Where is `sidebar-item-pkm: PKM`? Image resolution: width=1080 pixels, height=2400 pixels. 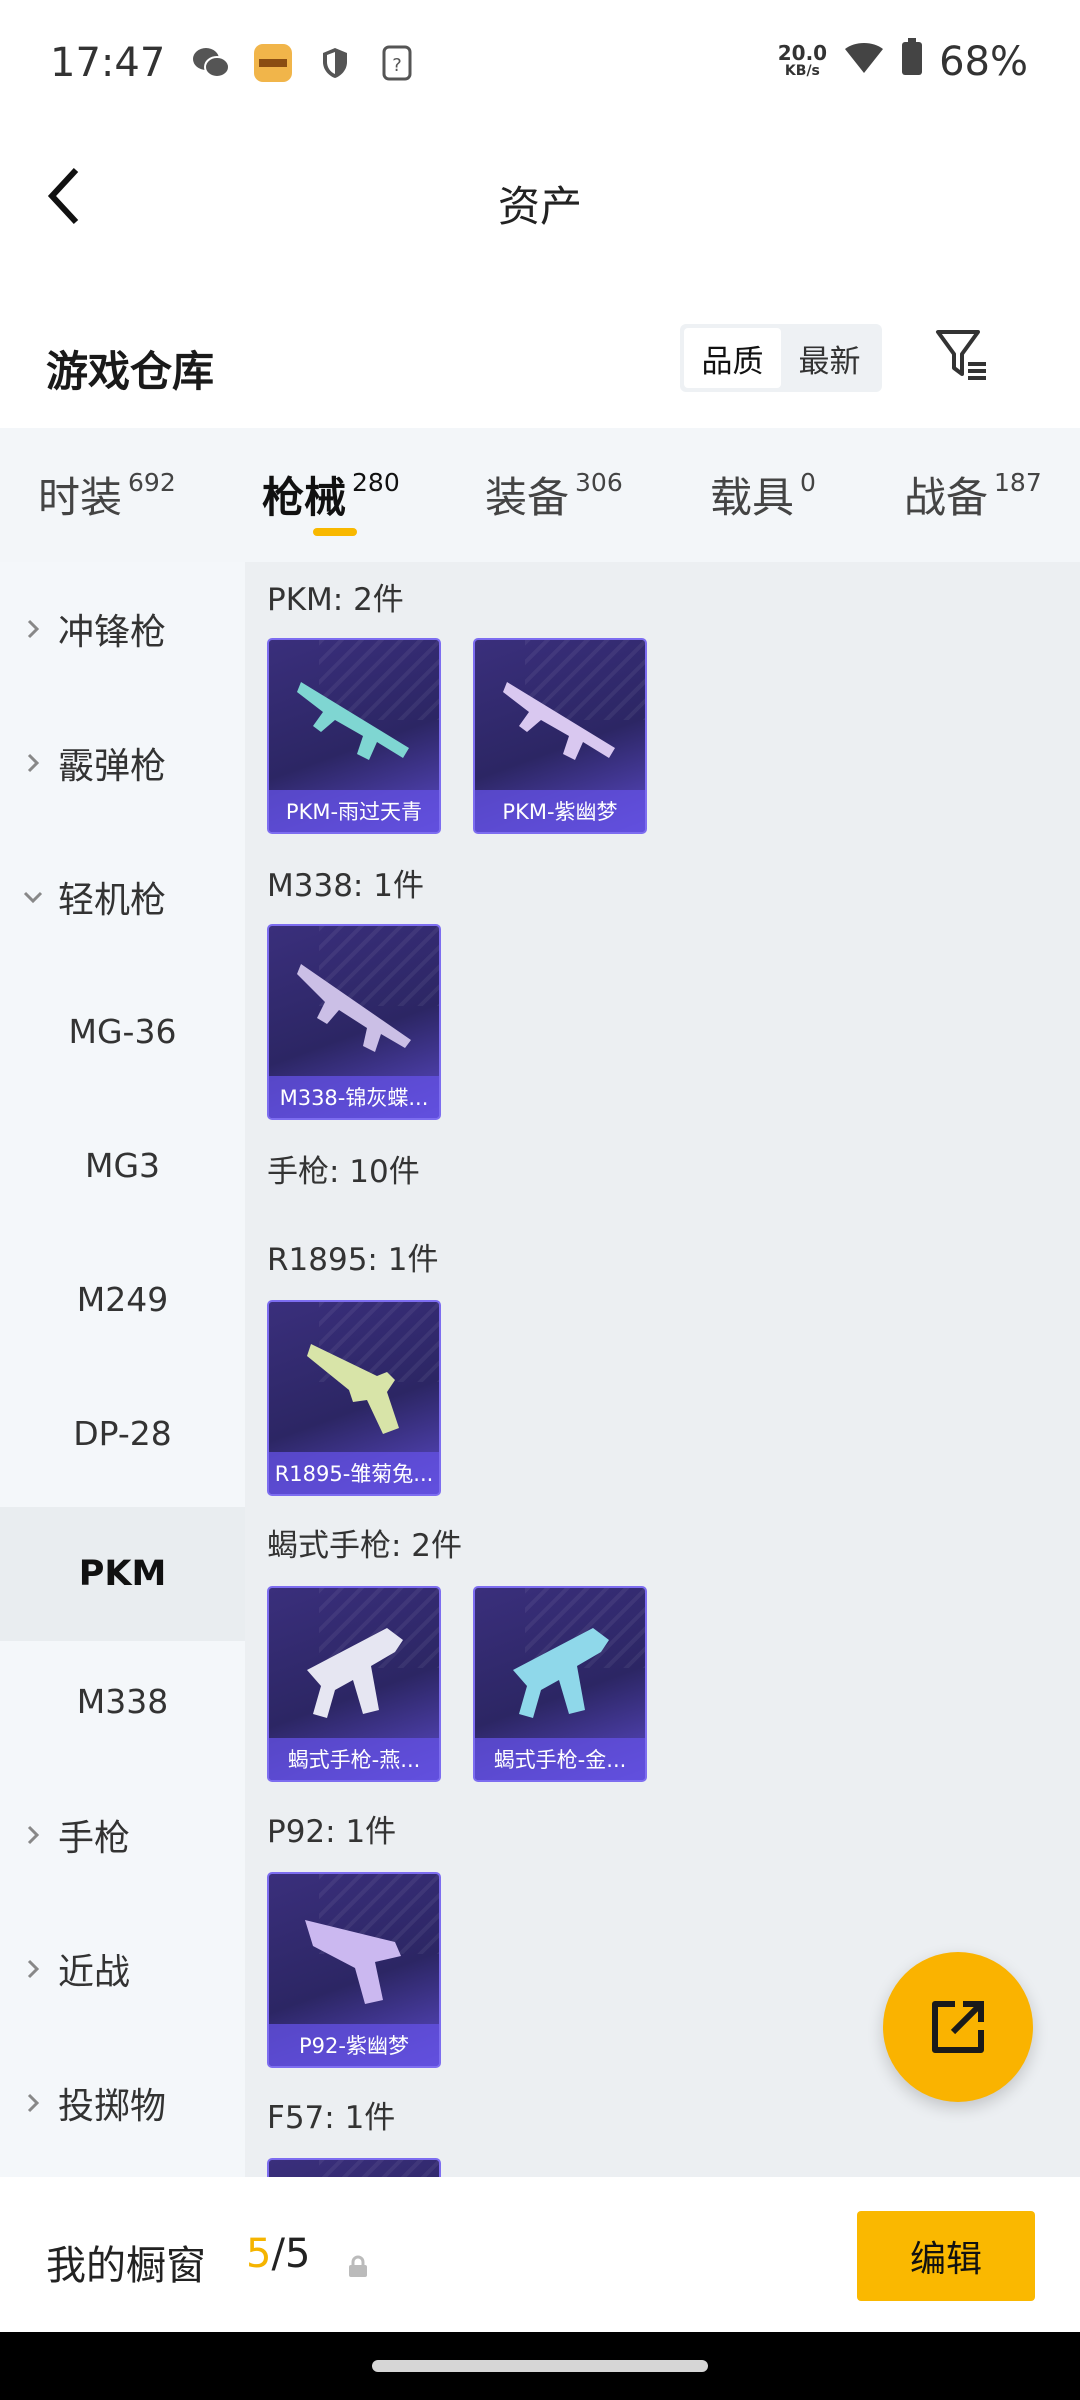 sidebar-item-pkm: PKM is located at coordinates (122, 1574).